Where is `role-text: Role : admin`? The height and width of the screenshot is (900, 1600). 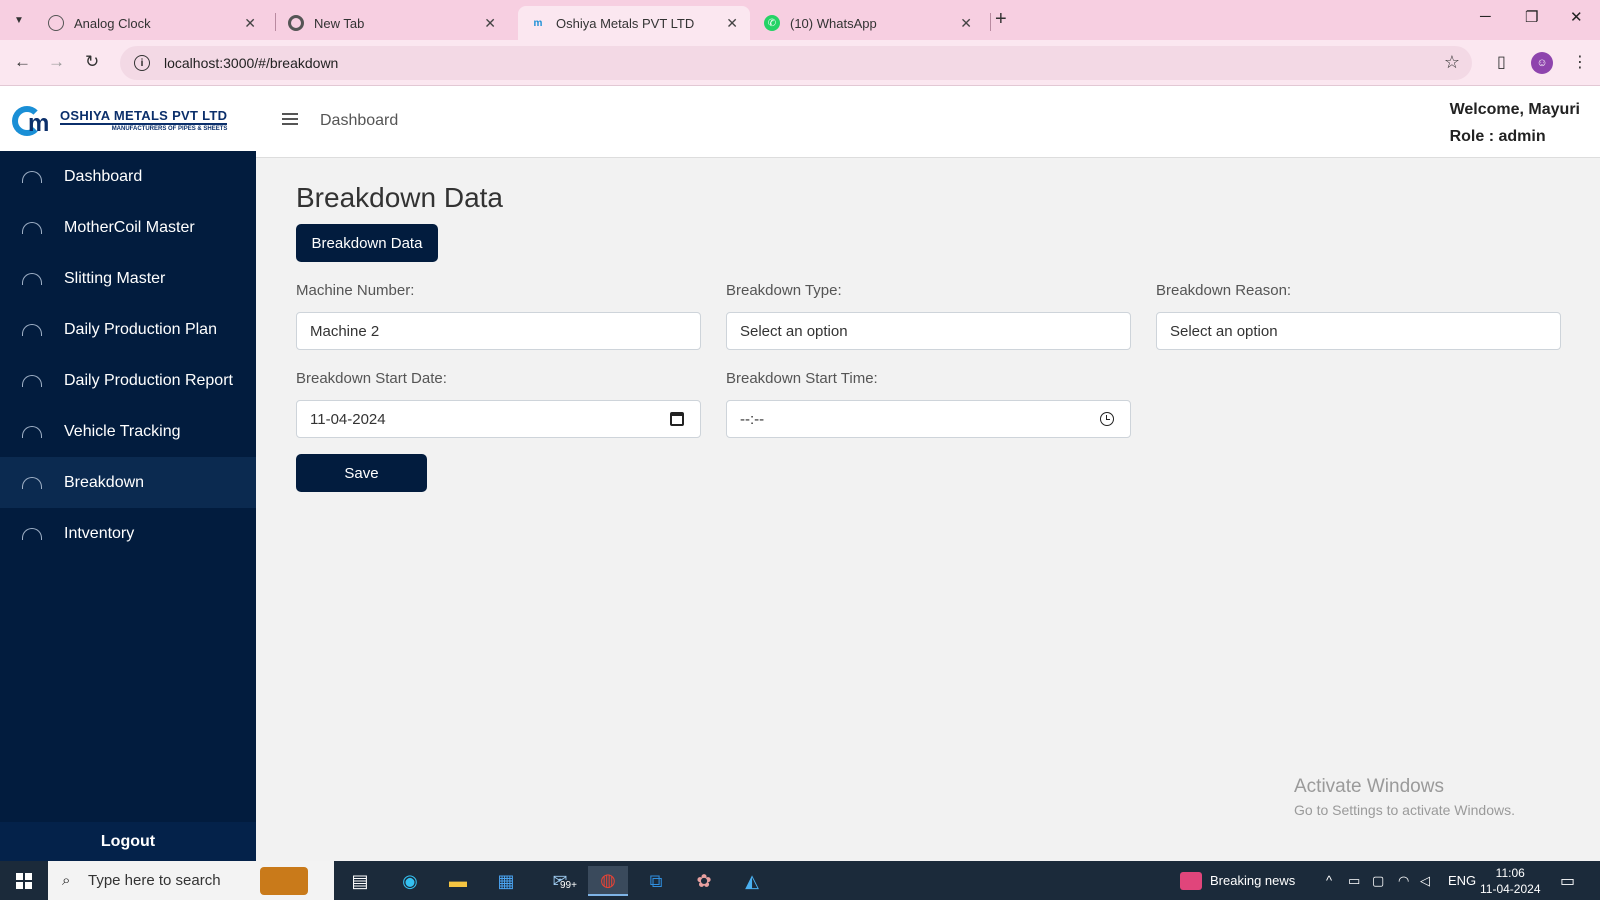
role-text: Role : admin is located at coordinates (1497, 136).